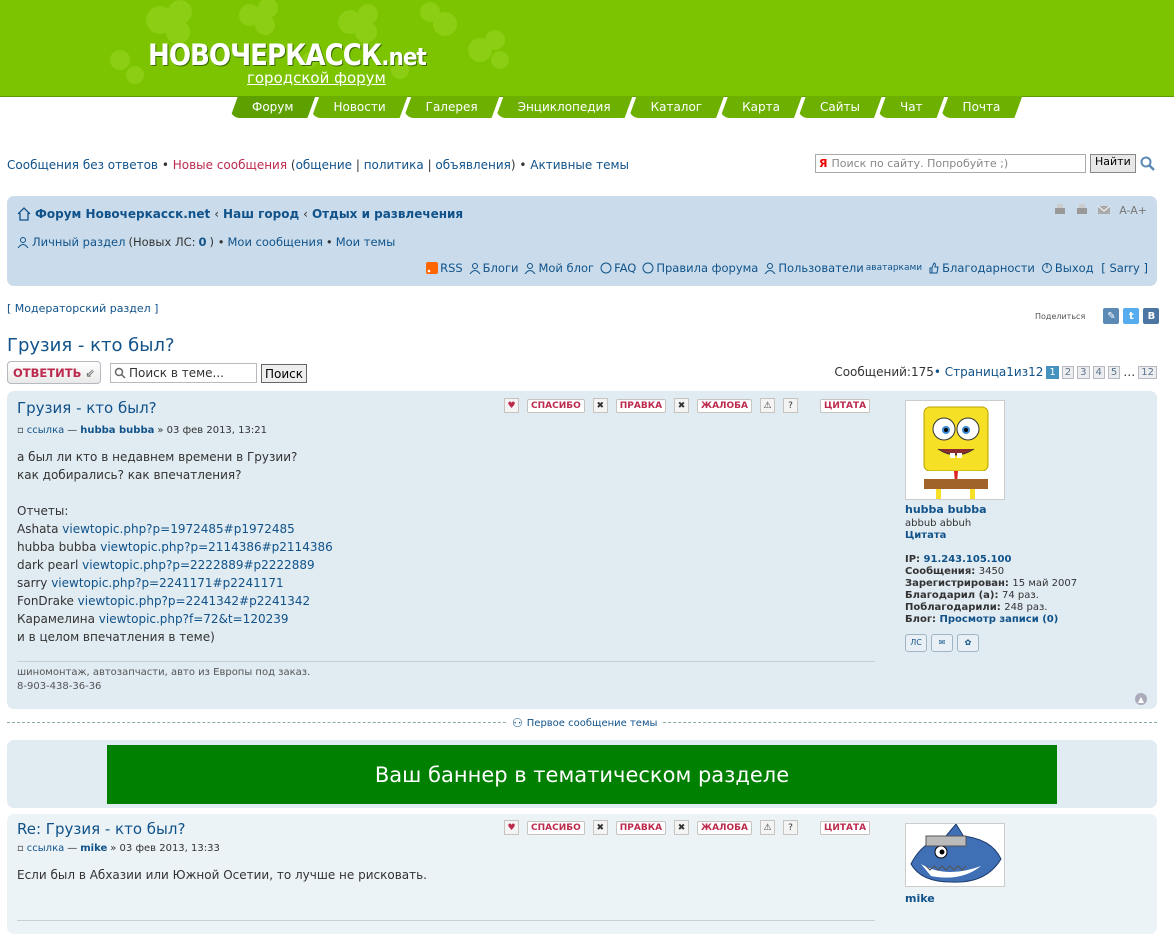 This screenshot has width=1174, height=934. Describe the element at coordinates (316, 78) in the screenshot. I see `site-subtitle: городской форум` at that location.